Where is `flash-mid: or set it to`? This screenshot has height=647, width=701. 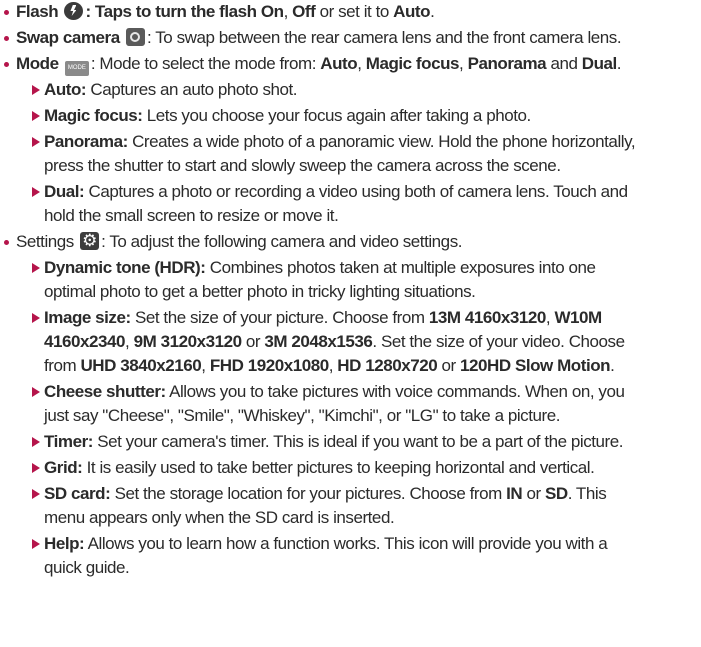
flash-mid: or set it to is located at coordinates (354, 11).